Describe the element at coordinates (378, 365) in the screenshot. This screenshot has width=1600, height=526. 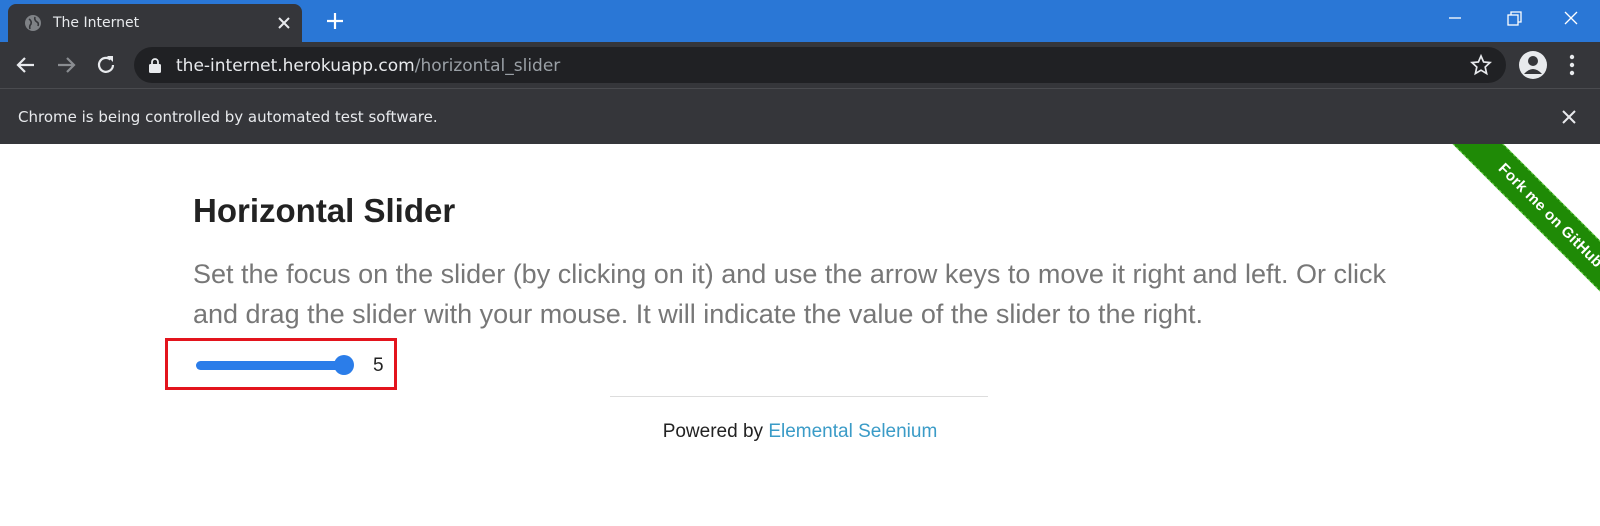
I see `slider-value: 5` at that location.